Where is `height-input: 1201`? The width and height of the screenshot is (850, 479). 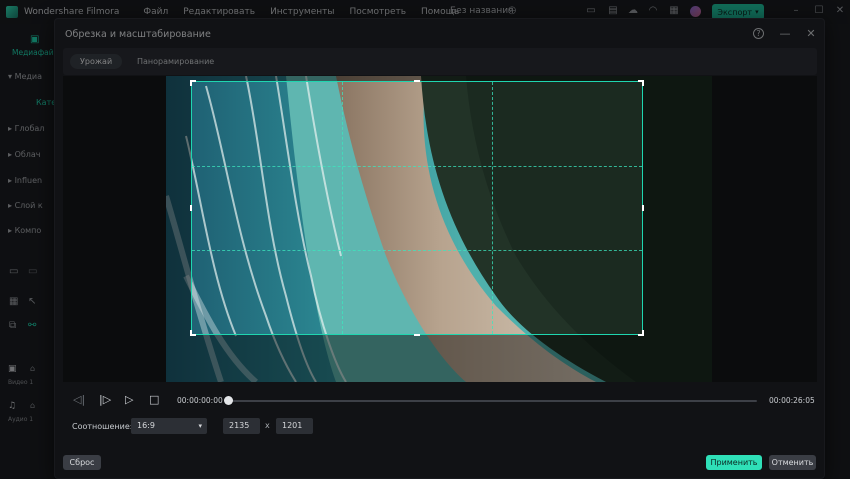
height-input: 1201 is located at coordinates (294, 426).